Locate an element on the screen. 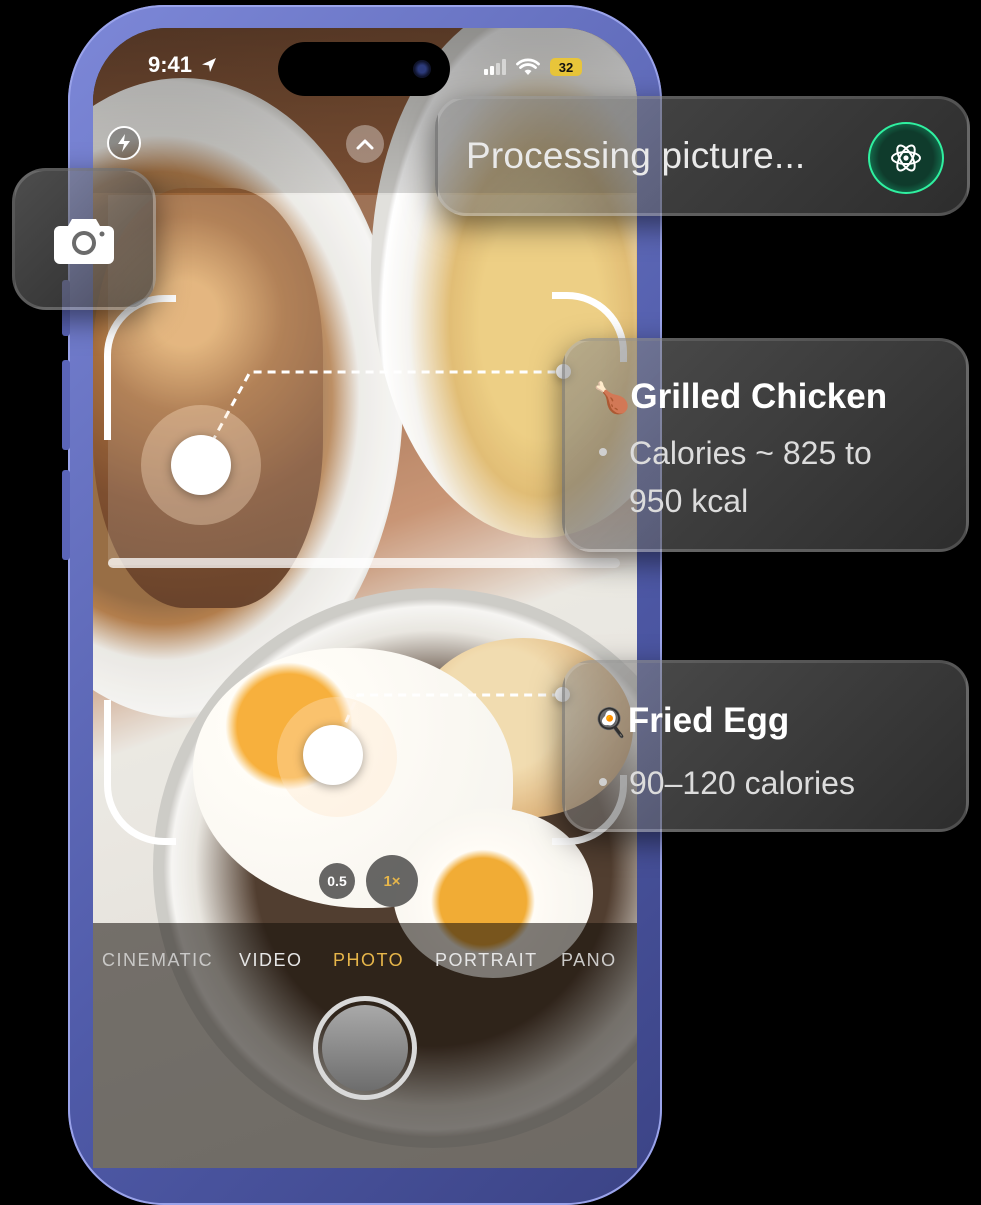  shutter-inner is located at coordinates (365, 1048).